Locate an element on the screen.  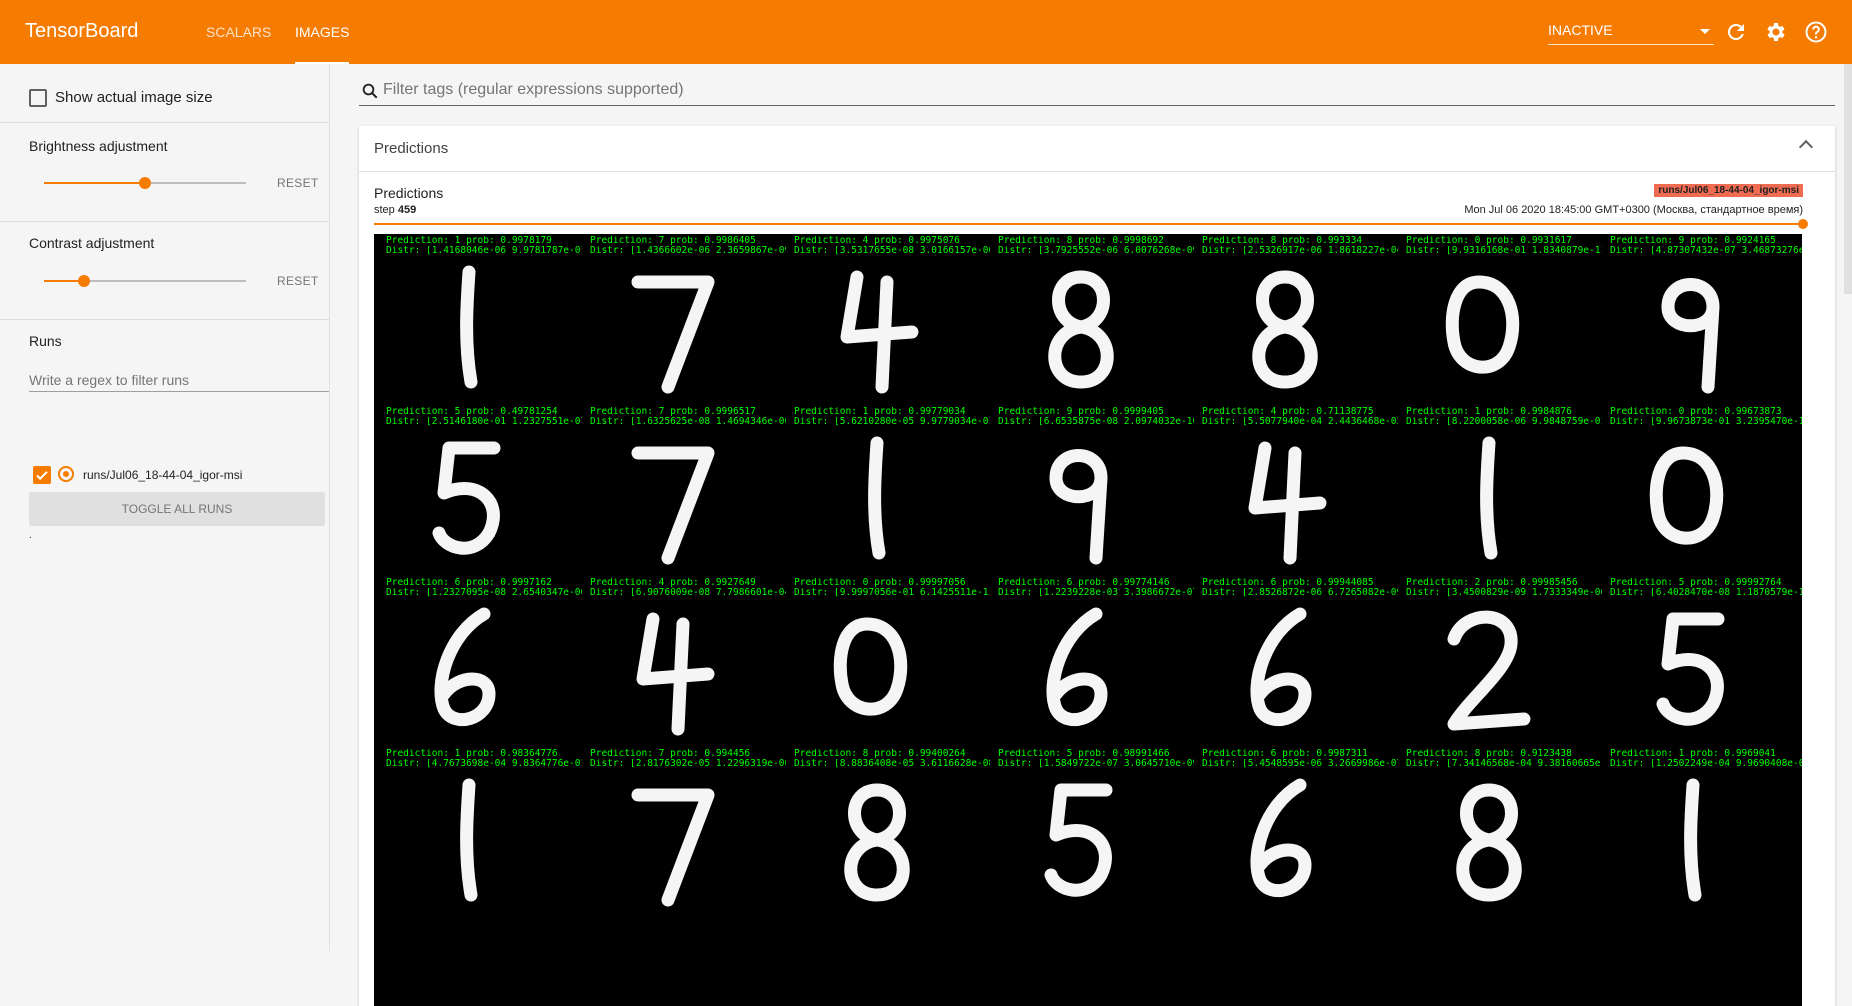
prediction-label: Prediction: 0 prob: 0.99997056 is located at coordinates (880, 583).